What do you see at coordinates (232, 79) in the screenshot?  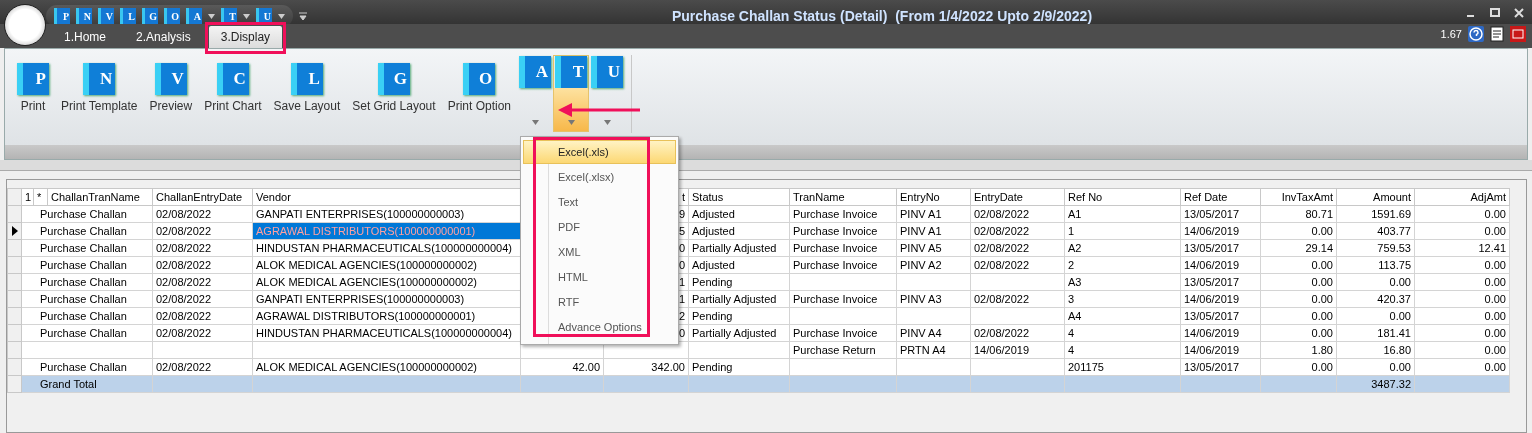 I see `letter-icon: C` at bounding box center [232, 79].